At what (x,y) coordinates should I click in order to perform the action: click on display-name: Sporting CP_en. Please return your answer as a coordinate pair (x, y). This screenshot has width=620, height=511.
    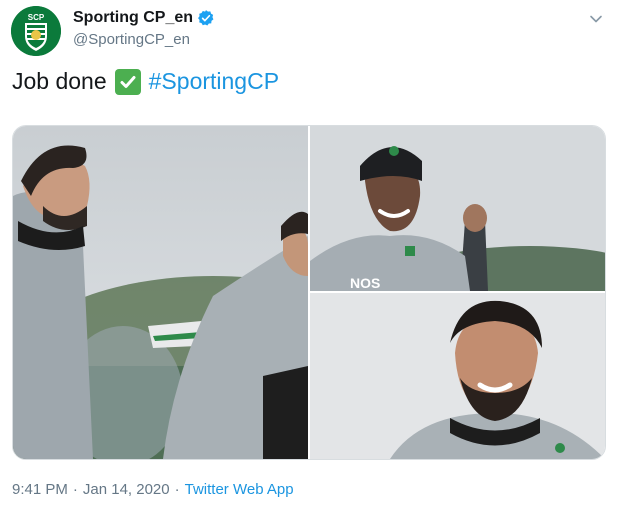
    Looking at the image, I should click on (133, 18).